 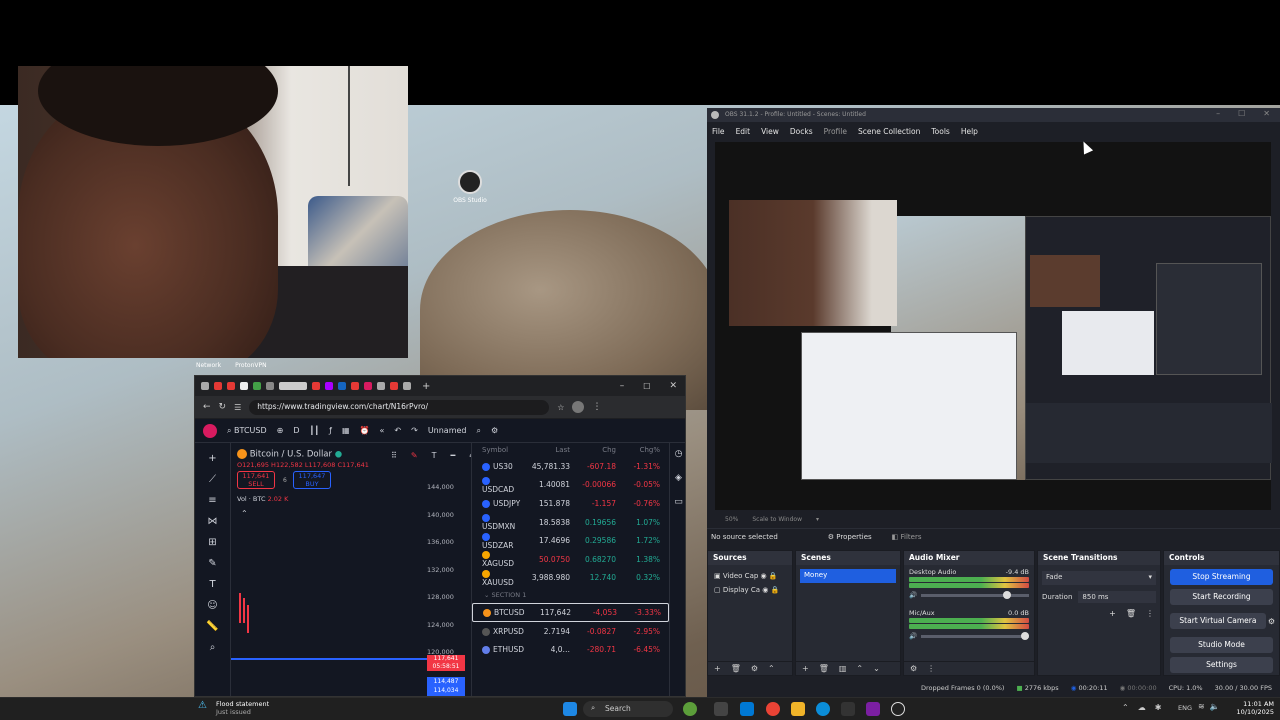 I want to click on watchlist-row: ETHUSD 4,0… -280.71 -6.45%, so click(x=570, y=649).